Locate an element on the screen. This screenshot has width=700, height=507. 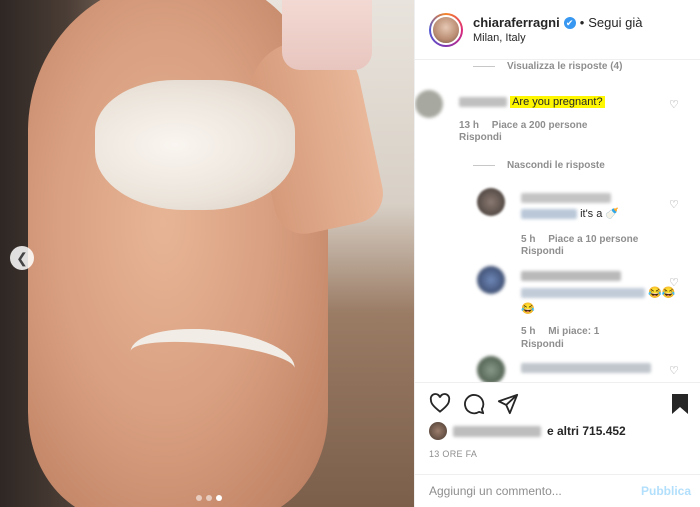
view-replies-link: Visualizza le risposte (4) is located at coordinates (547, 66).